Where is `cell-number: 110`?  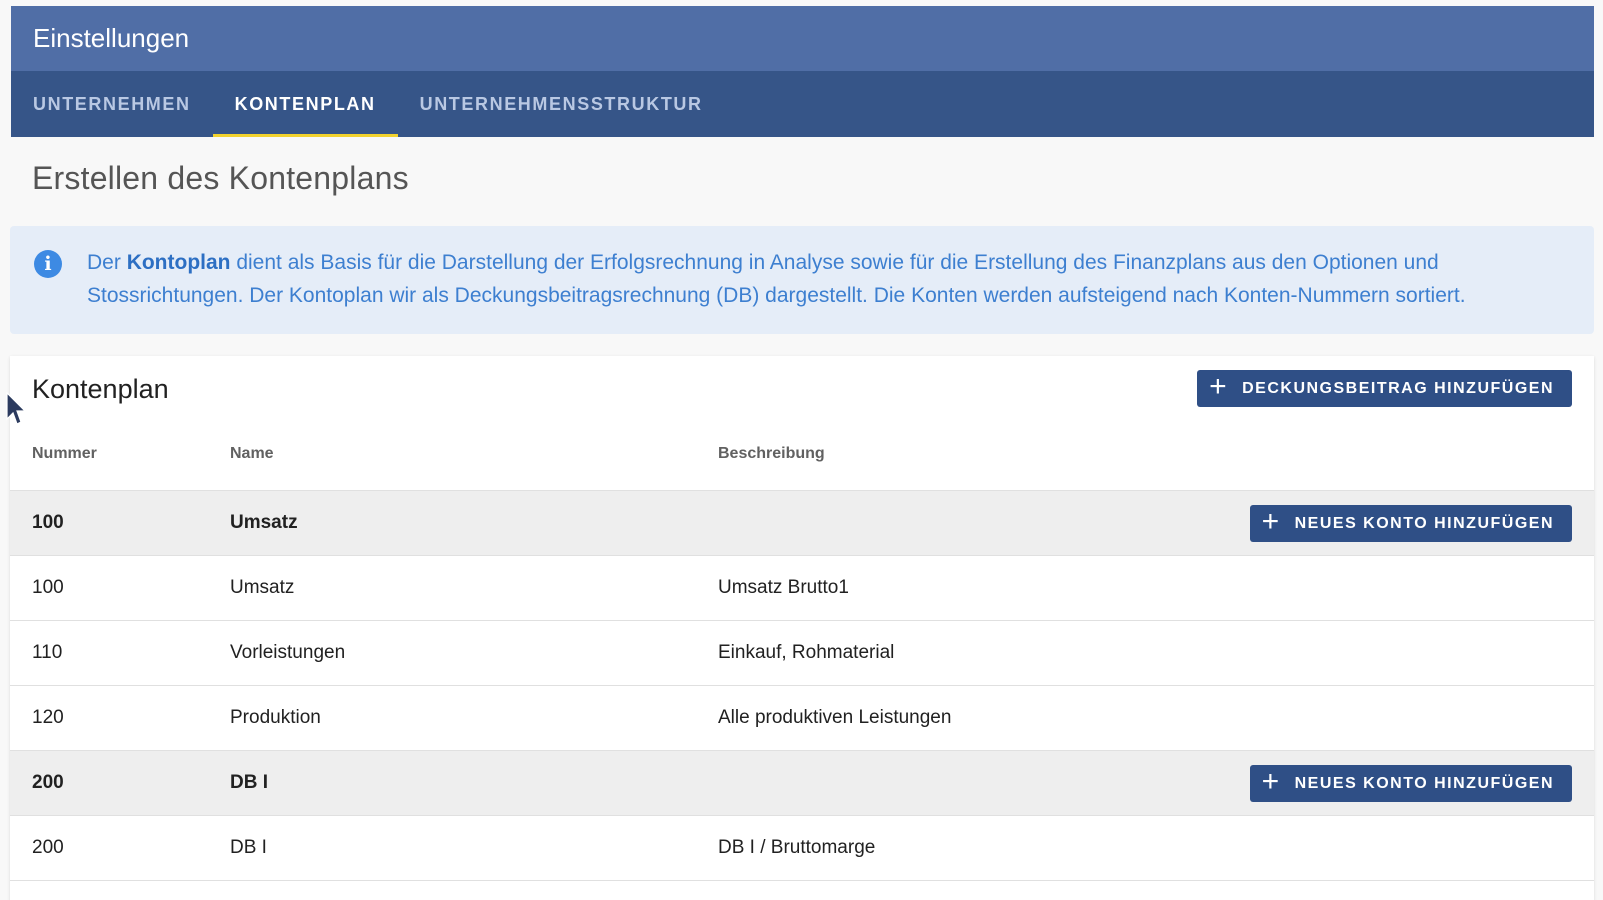
cell-number: 110 is located at coordinates (47, 652).